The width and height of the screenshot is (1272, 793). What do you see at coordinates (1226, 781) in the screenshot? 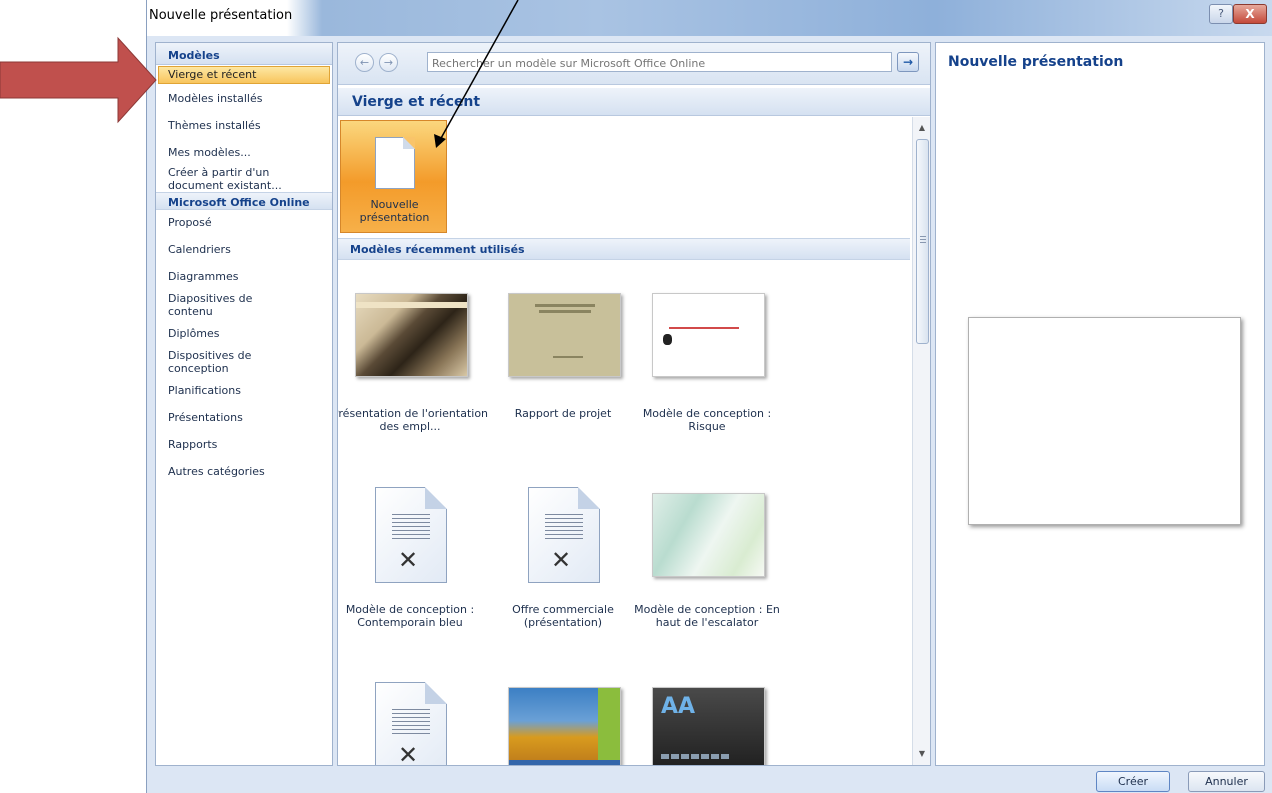
I see `cancel-button: Annuler` at bounding box center [1226, 781].